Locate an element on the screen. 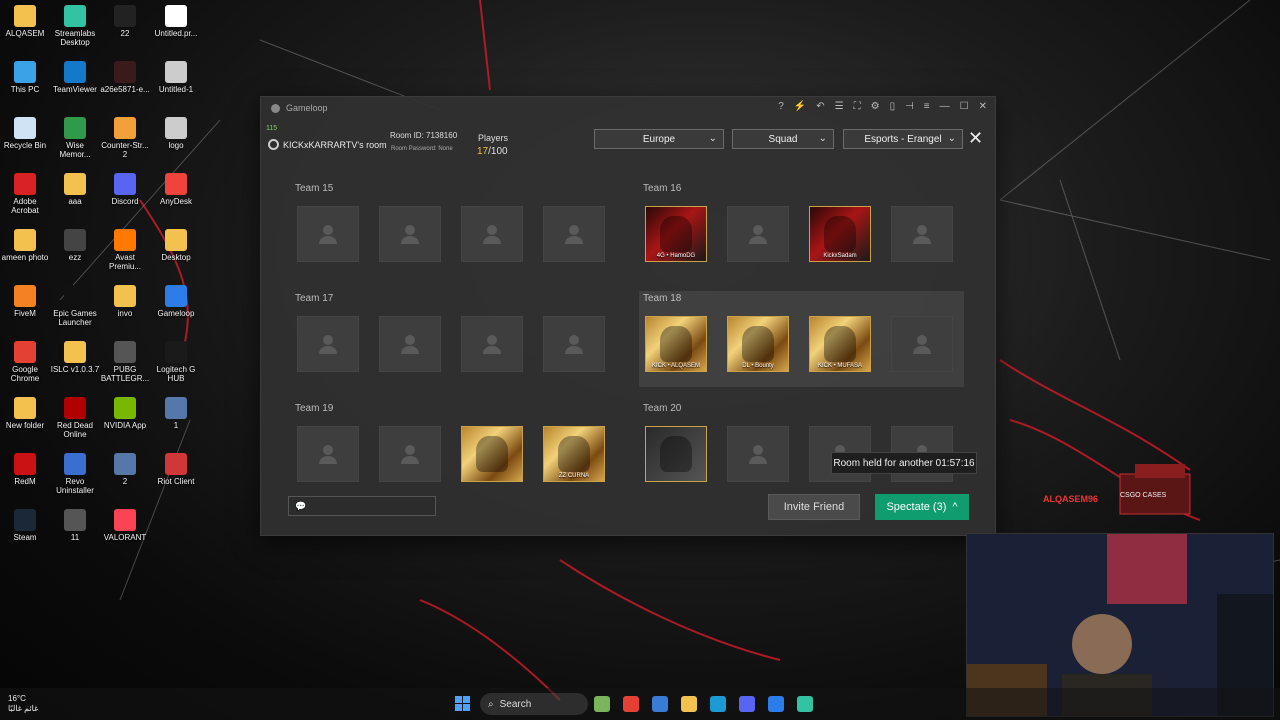 The width and height of the screenshot is (1280, 720). desktop-icon-item: This PC is located at coordinates (25, 78).